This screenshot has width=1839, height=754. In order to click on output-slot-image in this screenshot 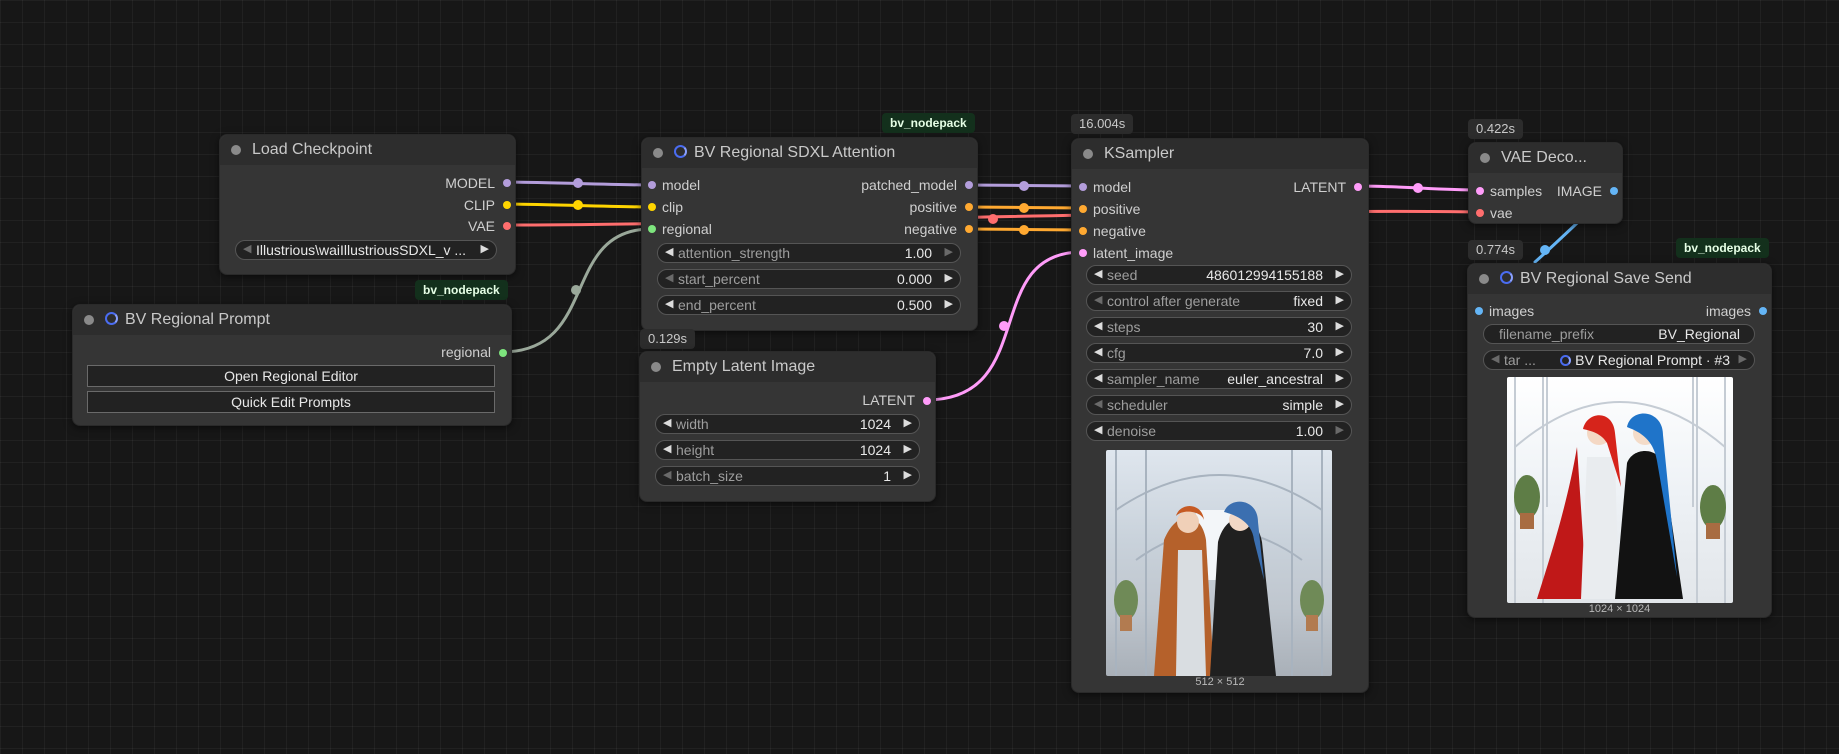, I will do `click(1614, 191)`.